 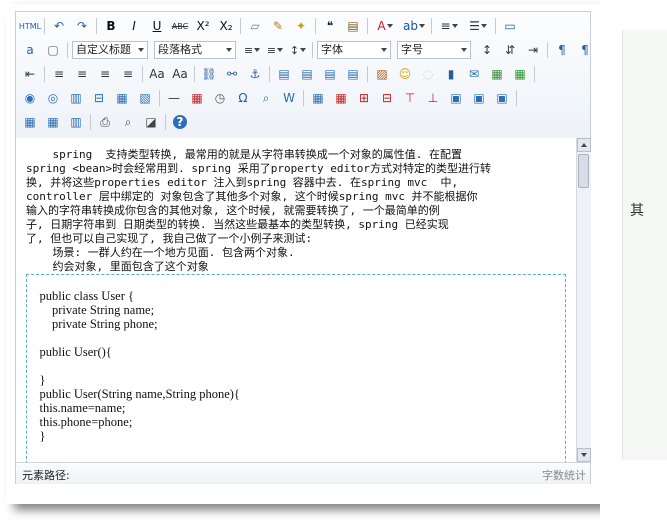 I want to click on delete-table-icon: ▦, so click(x=341, y=98).